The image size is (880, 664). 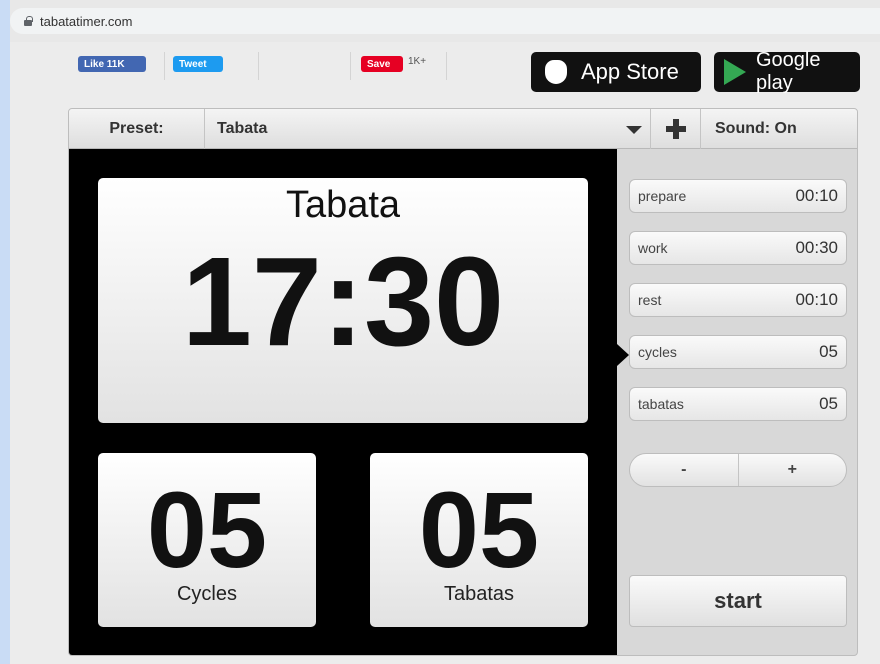 I want to click on work-field: work 00:30, so click(x=738, y=248).